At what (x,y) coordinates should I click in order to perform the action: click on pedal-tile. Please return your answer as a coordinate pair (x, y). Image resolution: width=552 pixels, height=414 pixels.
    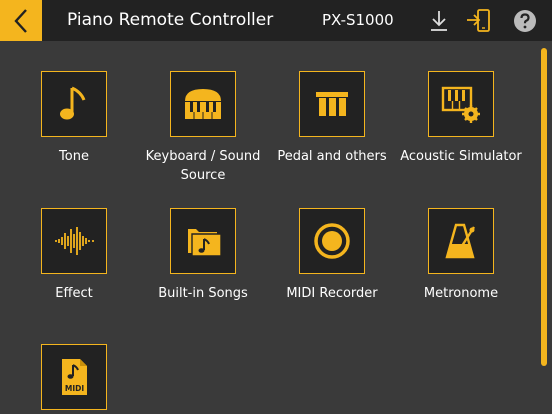
    Looking at the image, I should click on (332, 104).